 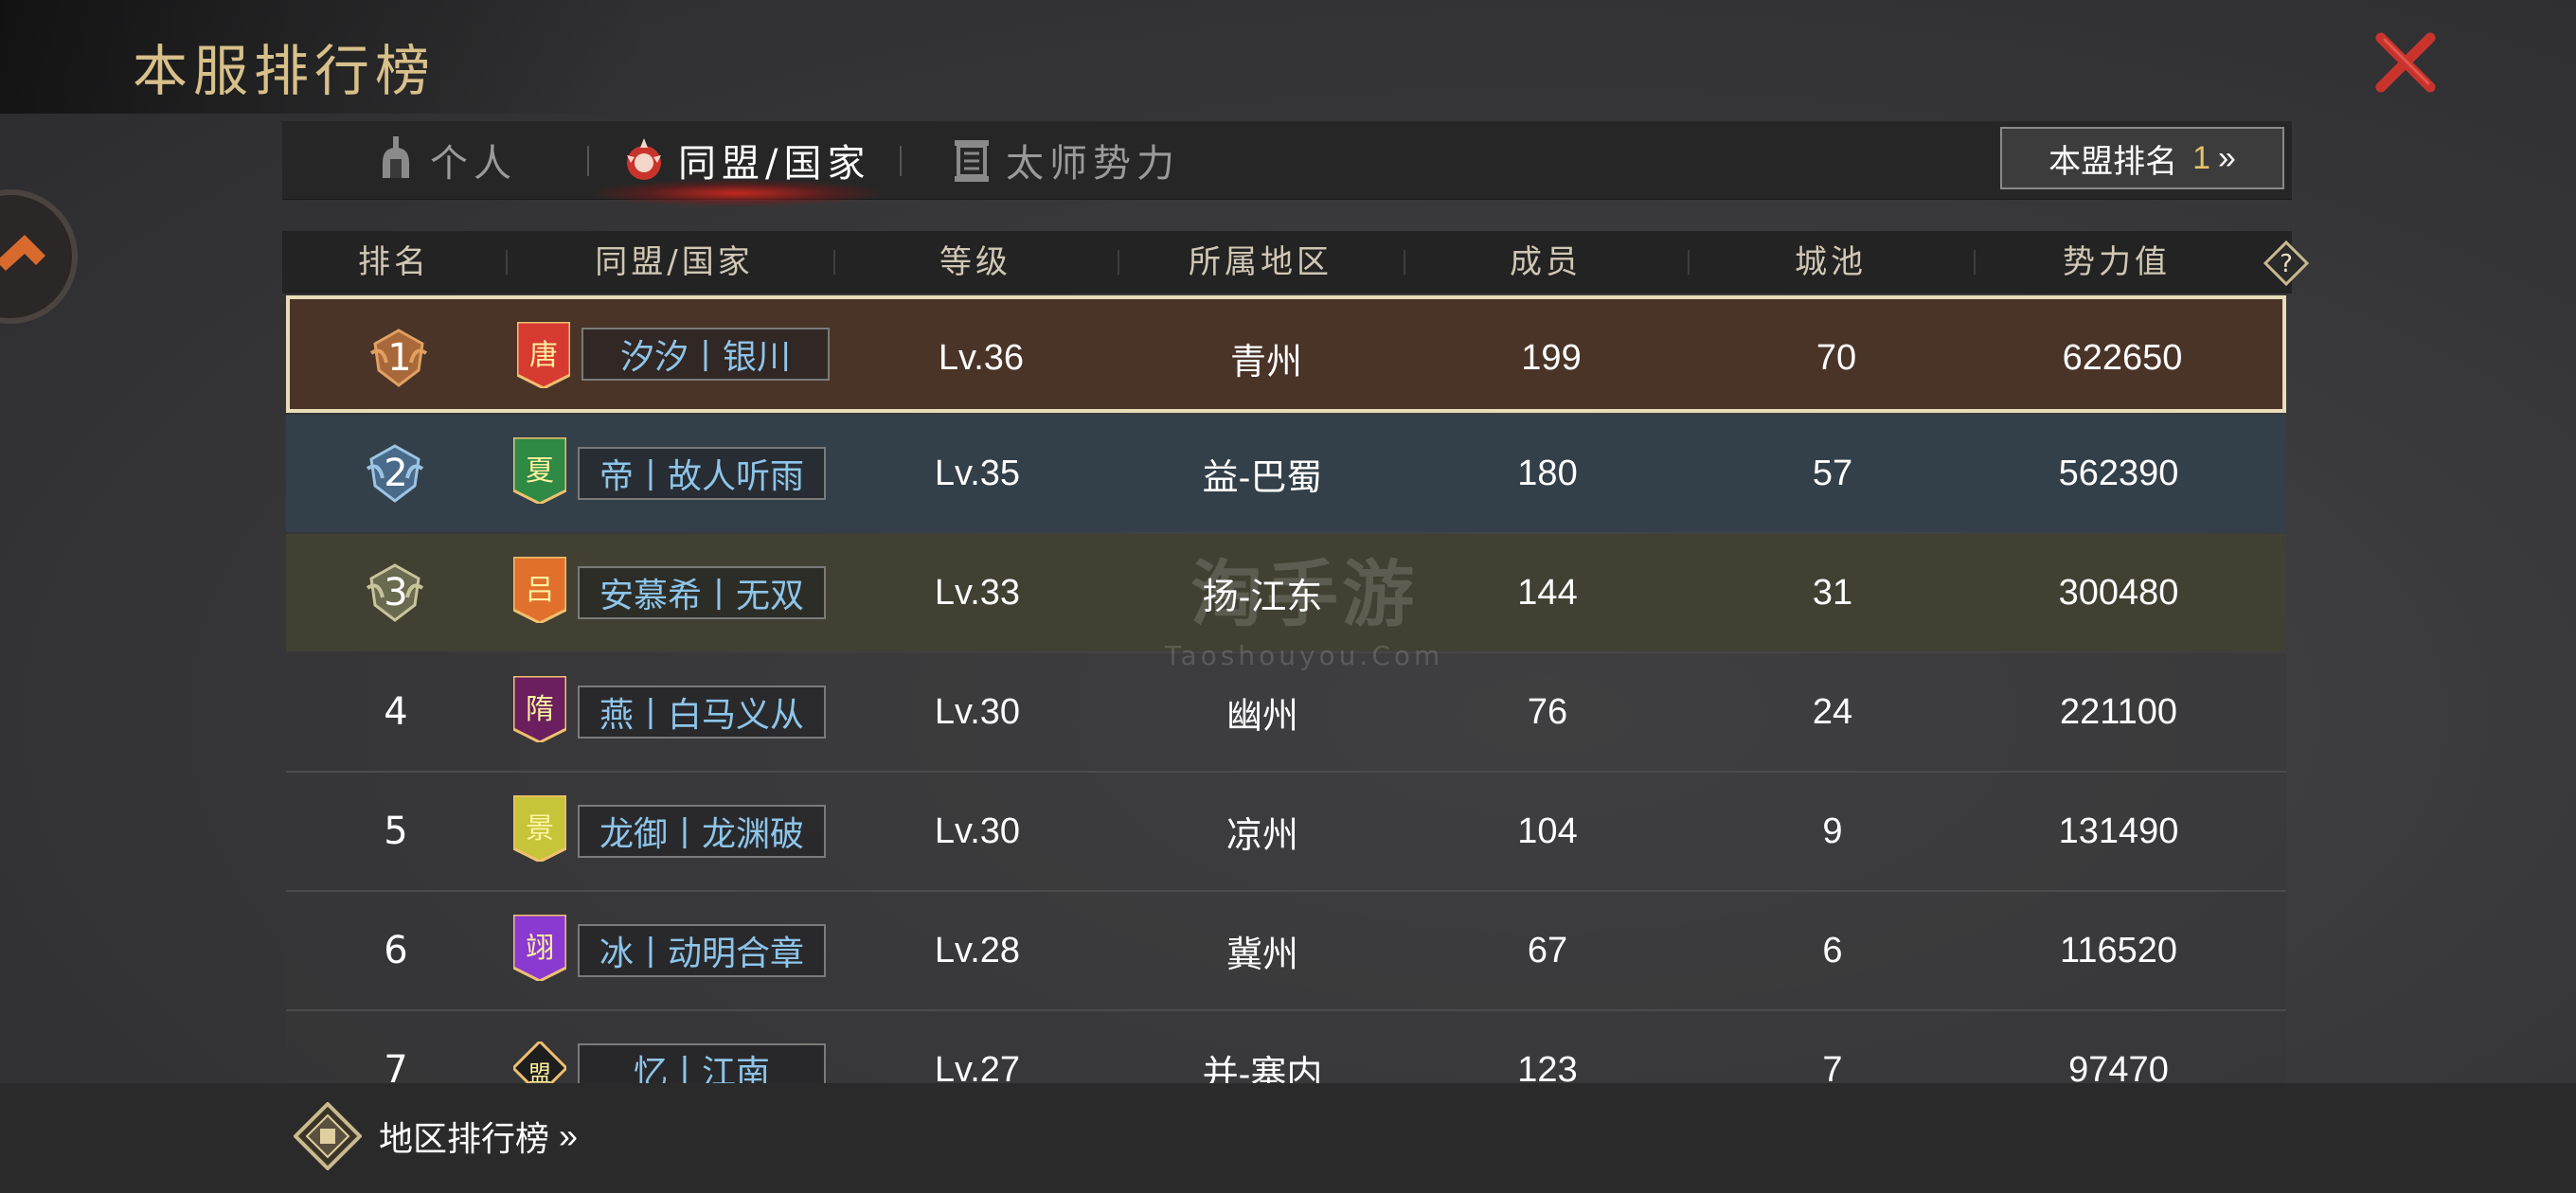 I want to click on faction-badge-text: 隋, so click(x=540, y=709).